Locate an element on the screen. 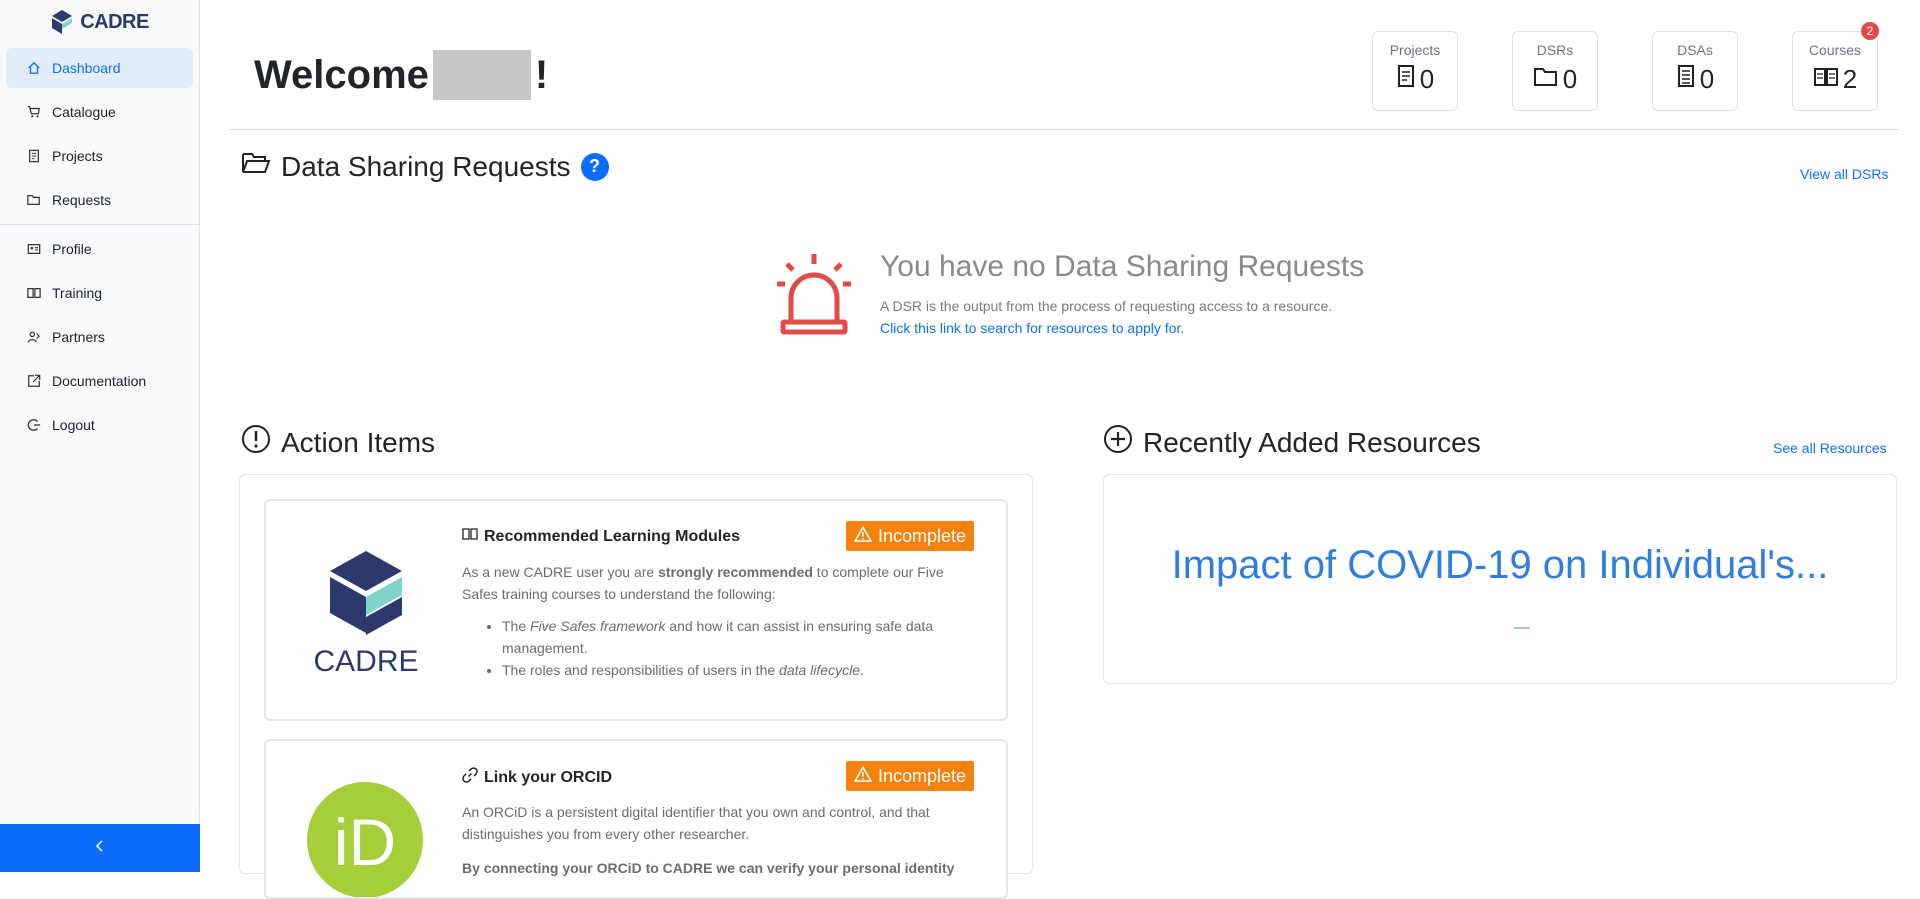 The image size is (1920, 899). dsr-section-title: Data Sharing Requests ? is located at coordinates (425, 166).